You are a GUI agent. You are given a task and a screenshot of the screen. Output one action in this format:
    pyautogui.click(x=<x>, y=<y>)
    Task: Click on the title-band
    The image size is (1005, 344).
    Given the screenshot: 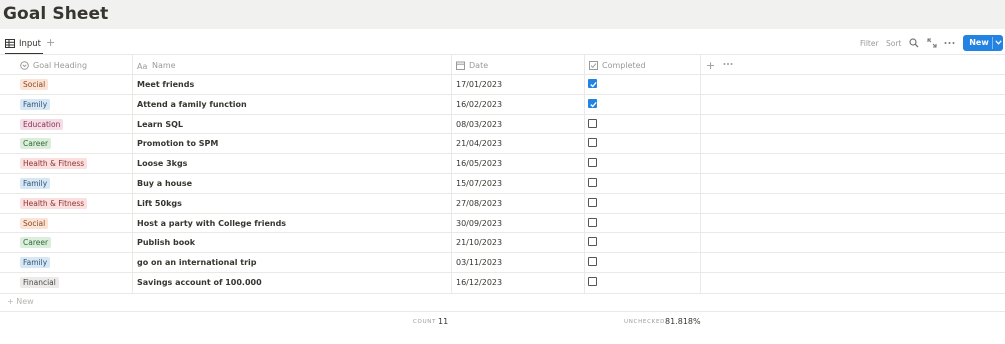 What is the action you would take?
    pyautogui.click(x=502, y=14)
    